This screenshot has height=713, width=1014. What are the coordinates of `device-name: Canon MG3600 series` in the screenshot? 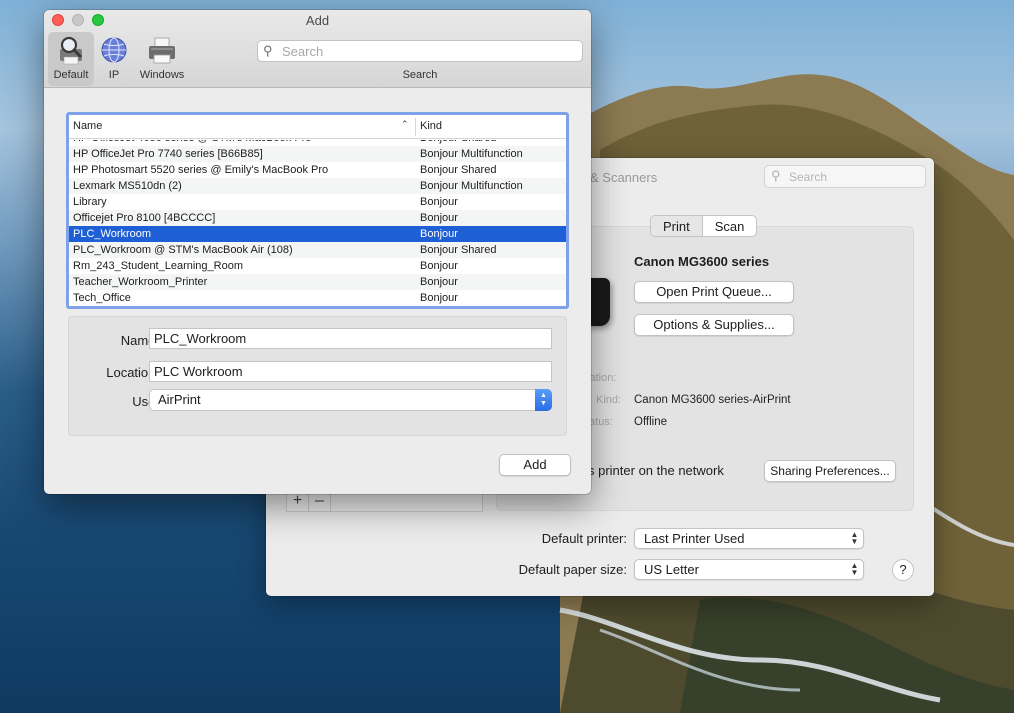 It's located at (702, 261).